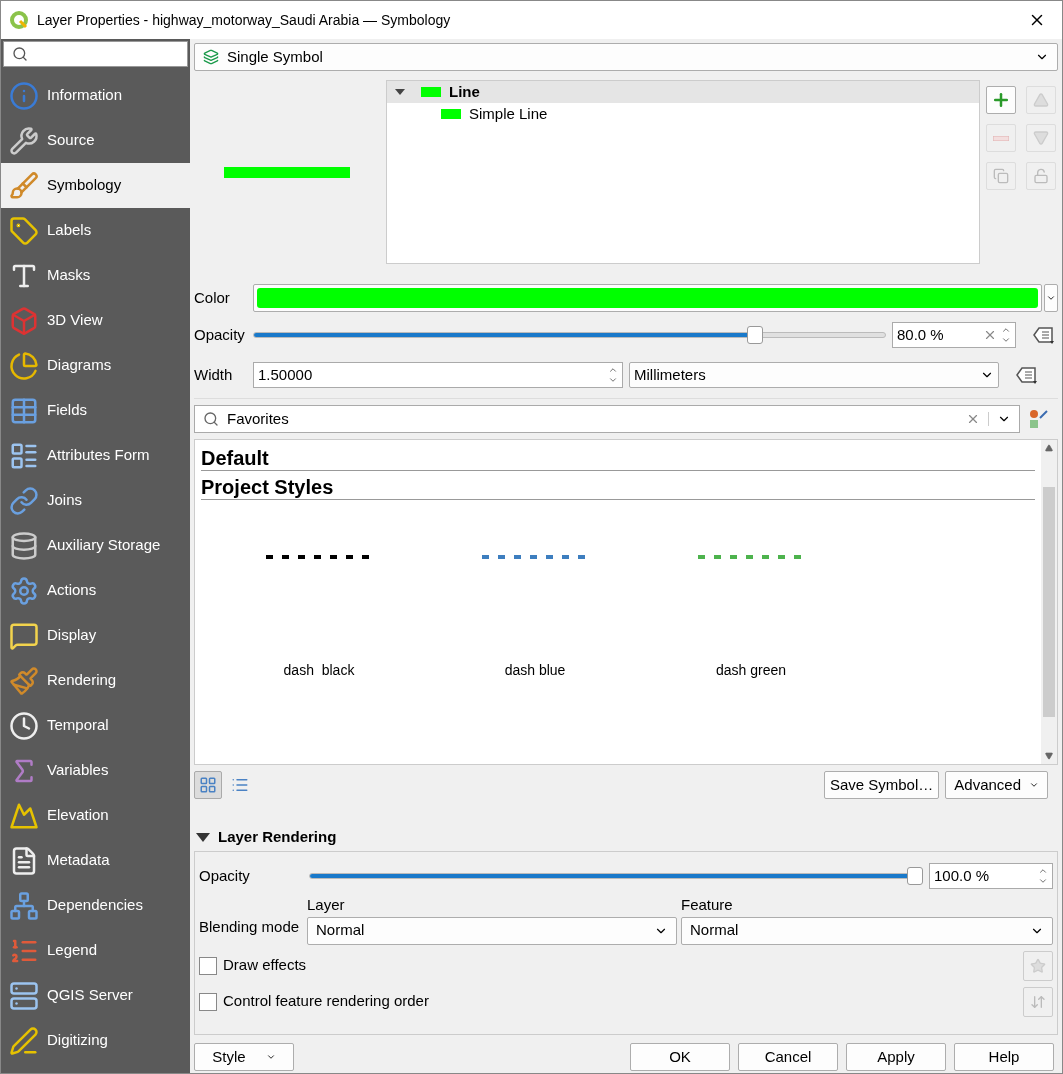 The height and width of the screenshot is (1074, 1063). What do you see at coordinates (607, 419) in the screenshot?
I see `library-search-field: Favorites` at bounding box center [607, 419].